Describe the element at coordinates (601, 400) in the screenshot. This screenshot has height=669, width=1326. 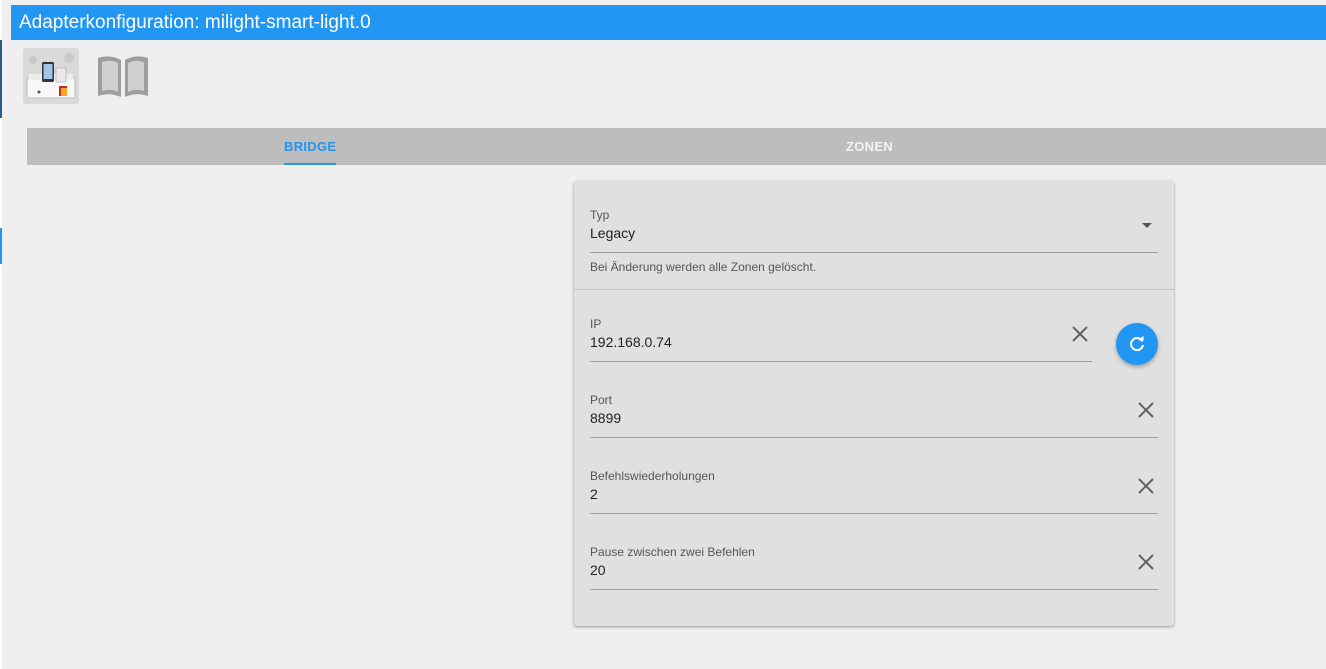
I see `port-label: Port` at that location.